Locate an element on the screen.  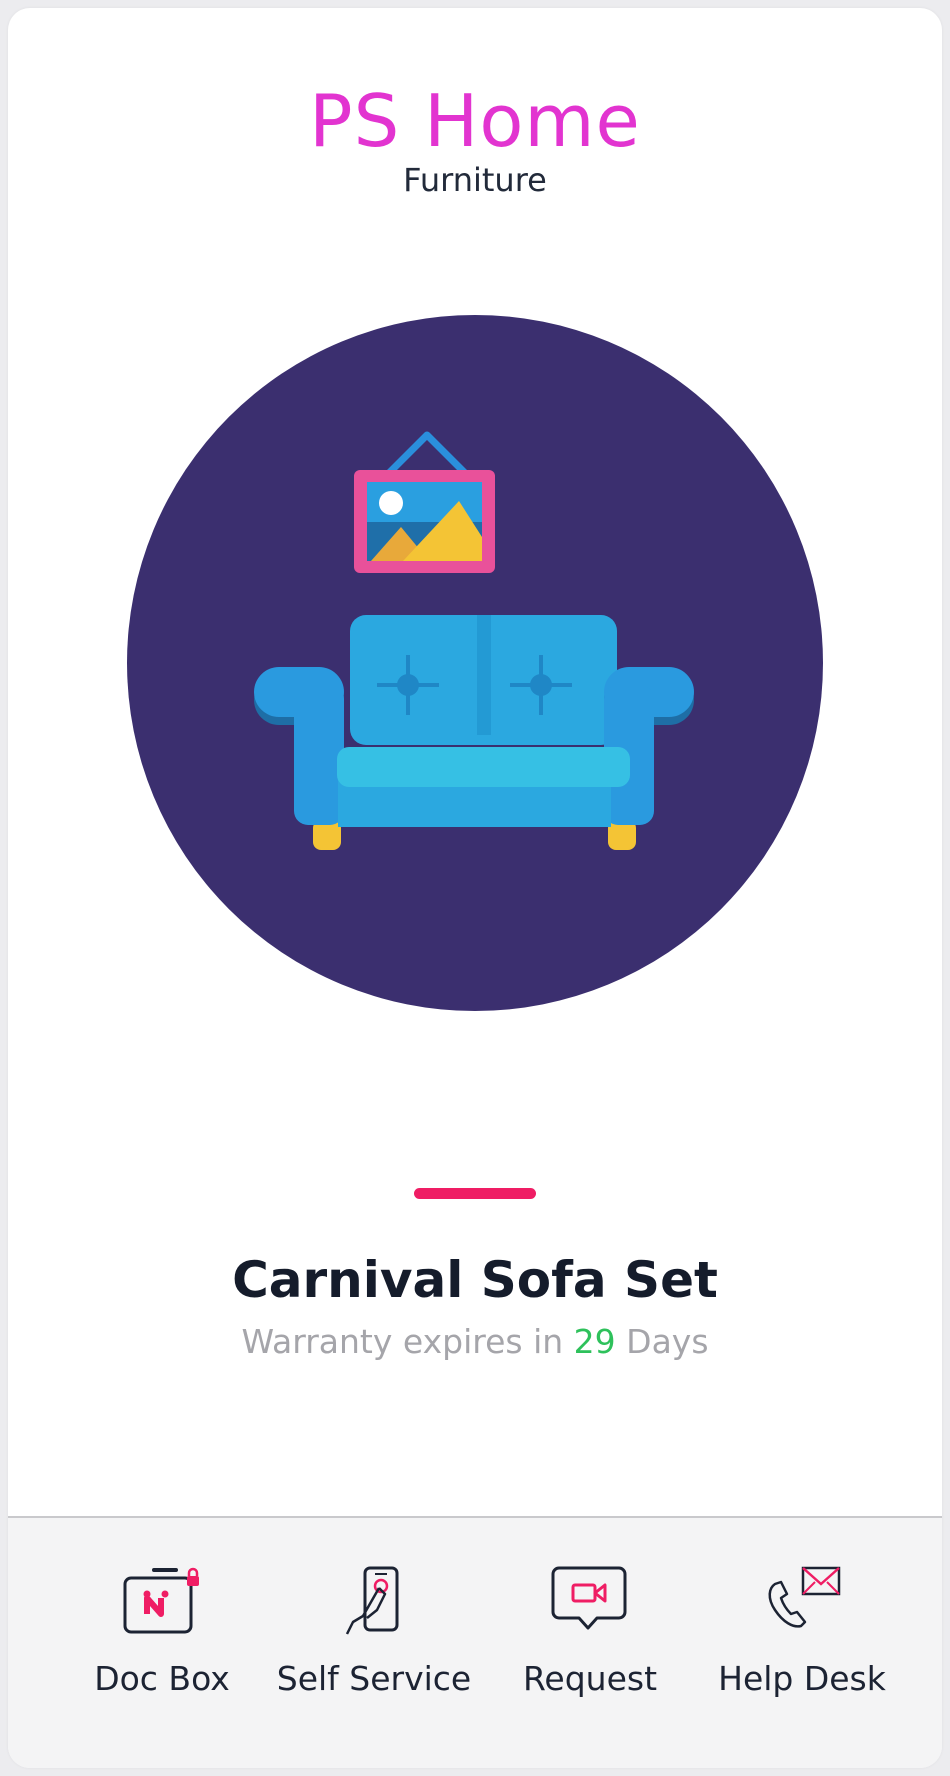
brand-subtitle: Furniture is located at coordinates (475, 180).